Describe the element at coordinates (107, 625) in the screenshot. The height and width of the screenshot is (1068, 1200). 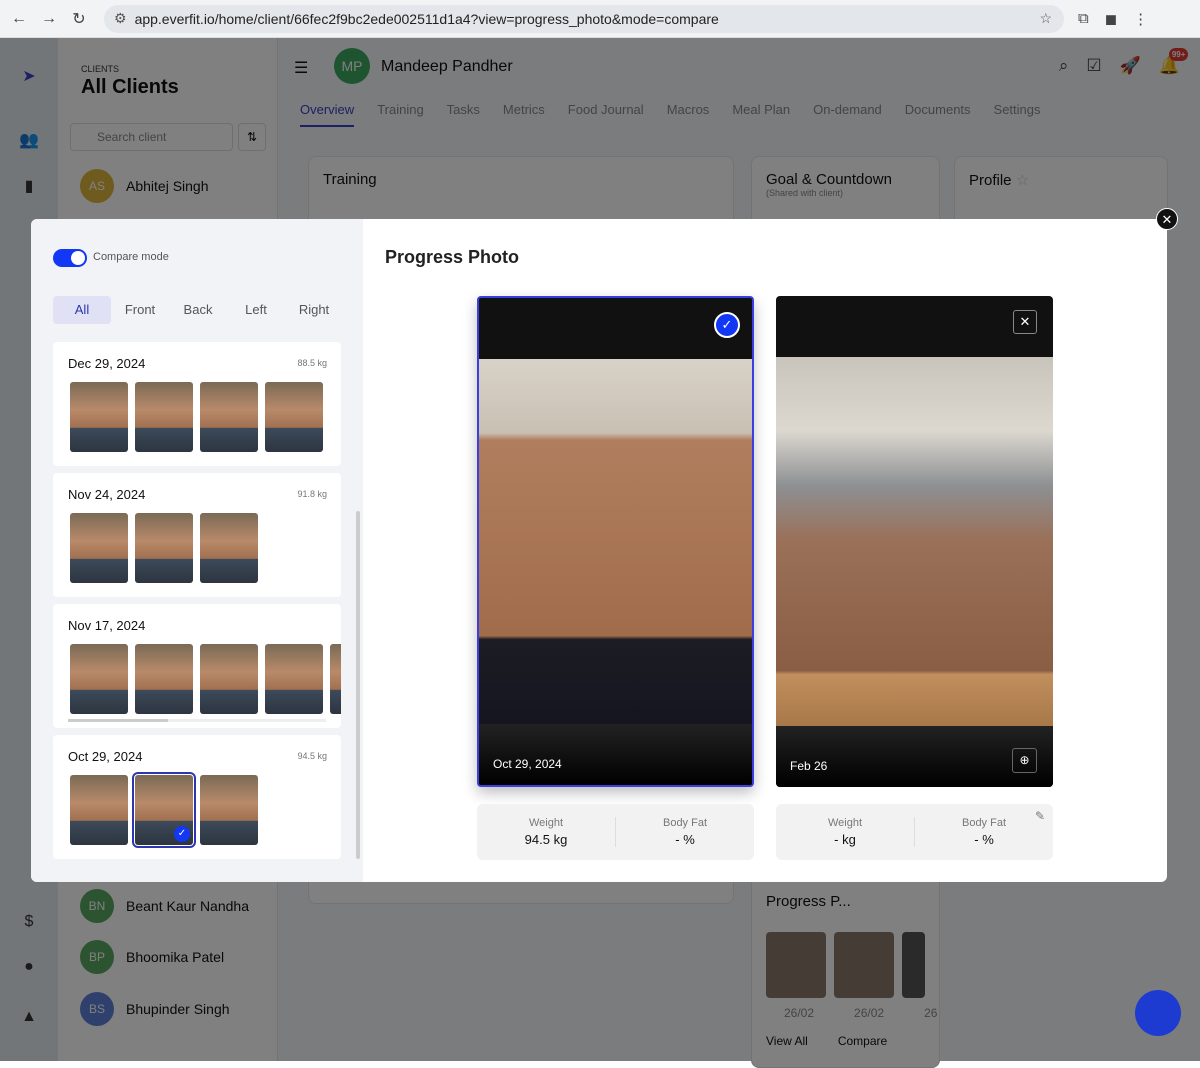
I see `group-date: Nov 17, 2024` at that location.